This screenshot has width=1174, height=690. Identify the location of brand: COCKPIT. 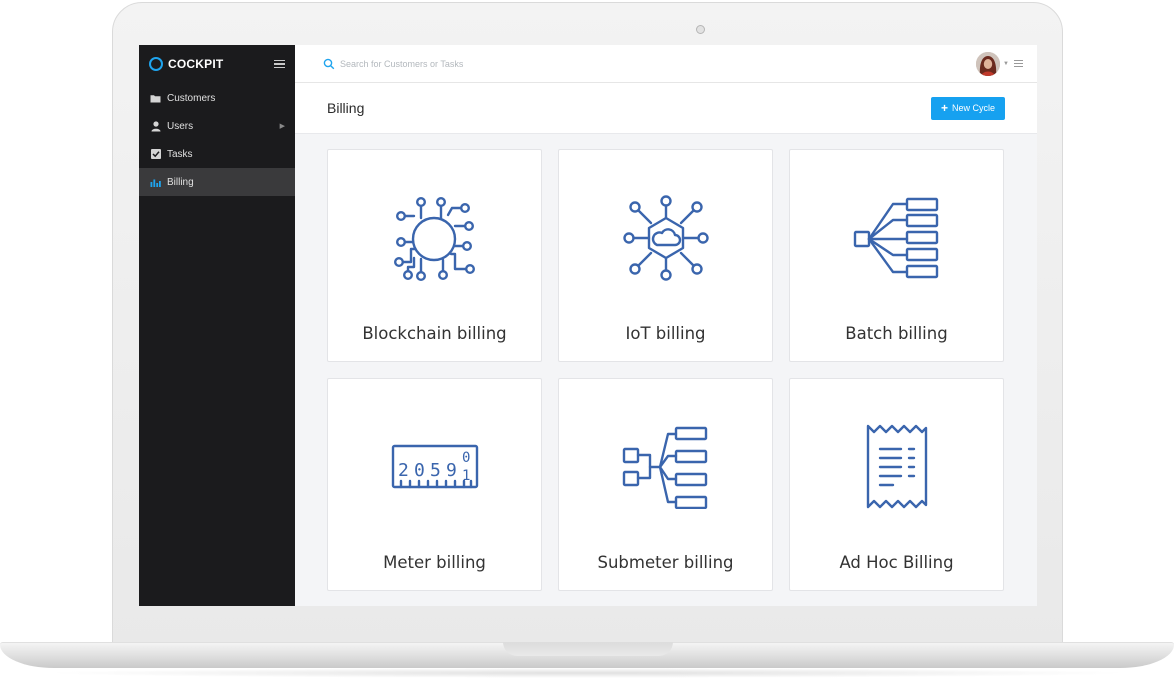
(217, 64).